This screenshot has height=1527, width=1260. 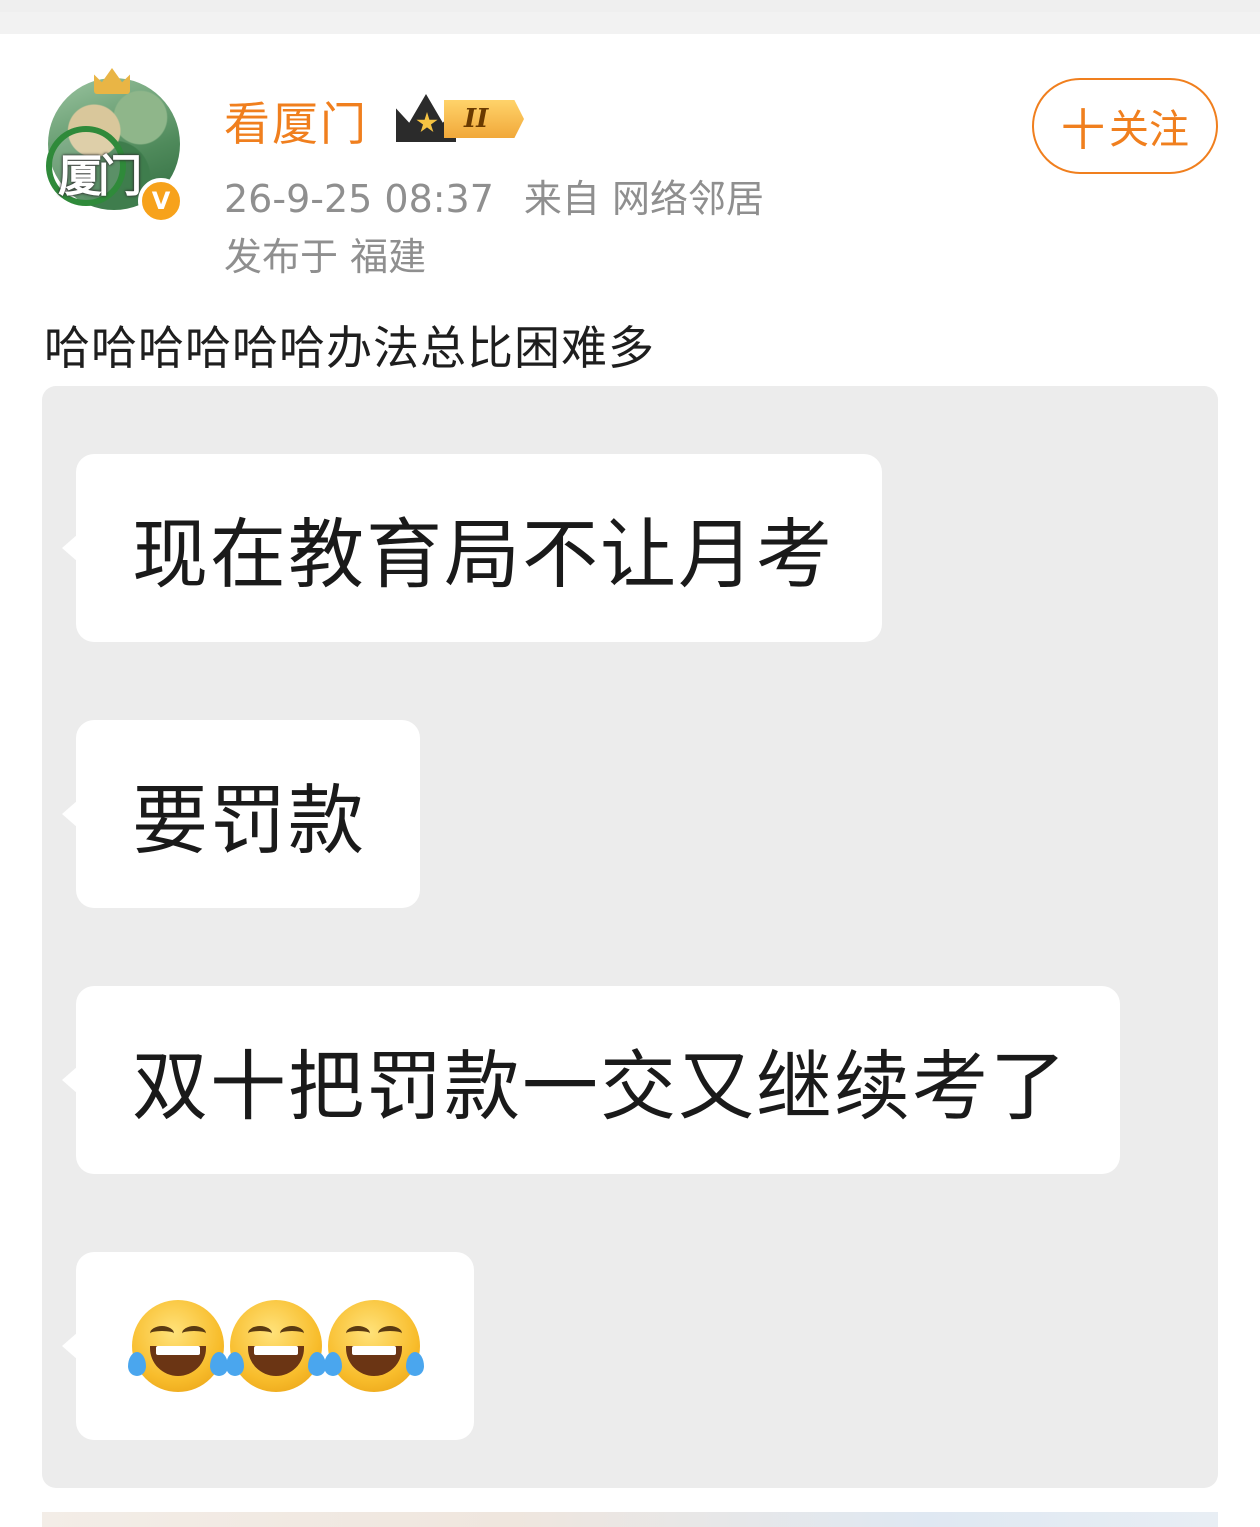 I want to click on post-timestamp: 26-9-25 08:37, so click(x=359, y=199).